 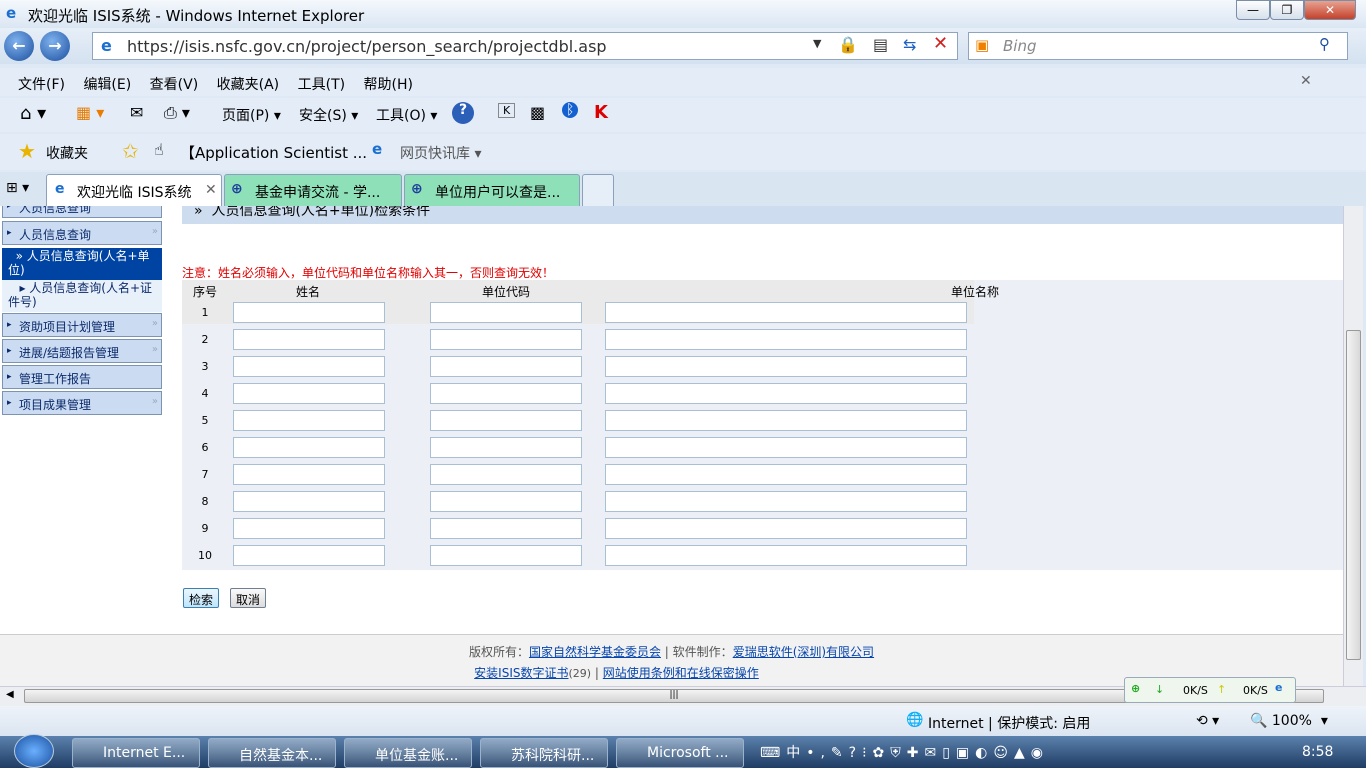 What do you see at coordinates (1353, 495) in the screenshot?
I see `vertical-scroll-thumb` at bounding box center [1353, 495].